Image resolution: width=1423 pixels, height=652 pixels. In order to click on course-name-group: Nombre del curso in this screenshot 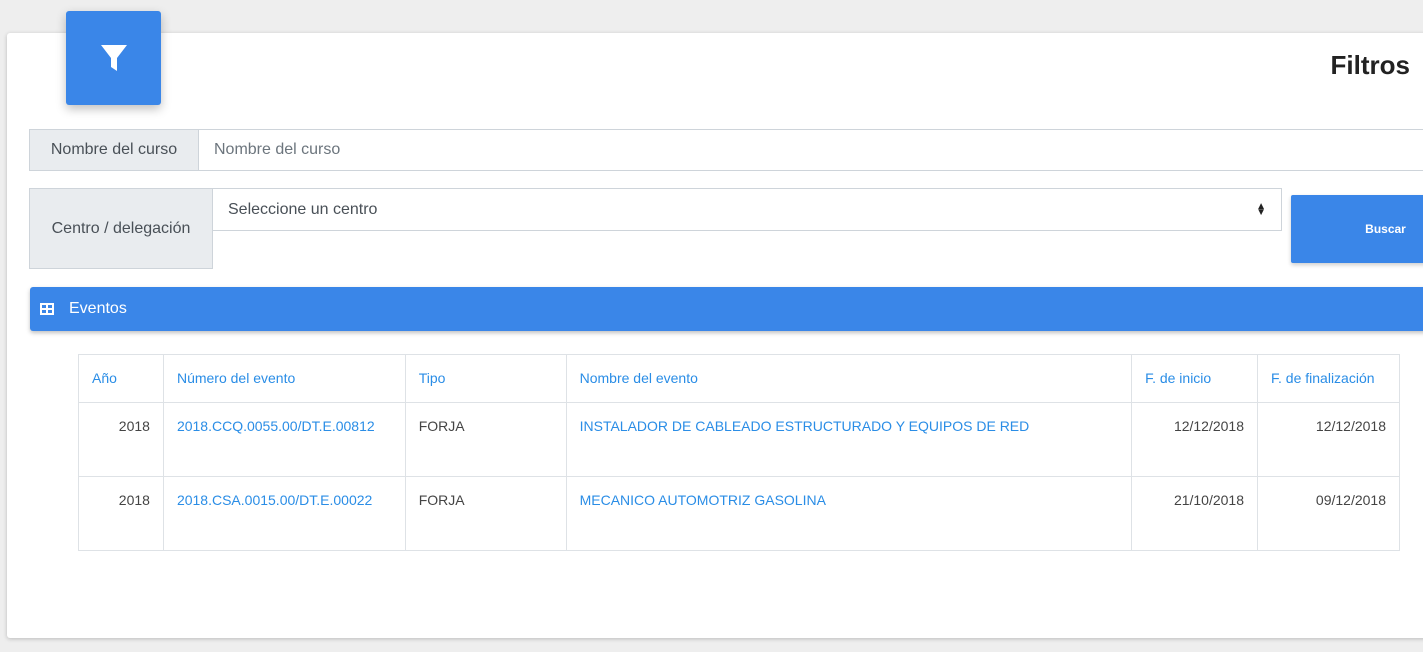, I will do `click(726, 150)`.